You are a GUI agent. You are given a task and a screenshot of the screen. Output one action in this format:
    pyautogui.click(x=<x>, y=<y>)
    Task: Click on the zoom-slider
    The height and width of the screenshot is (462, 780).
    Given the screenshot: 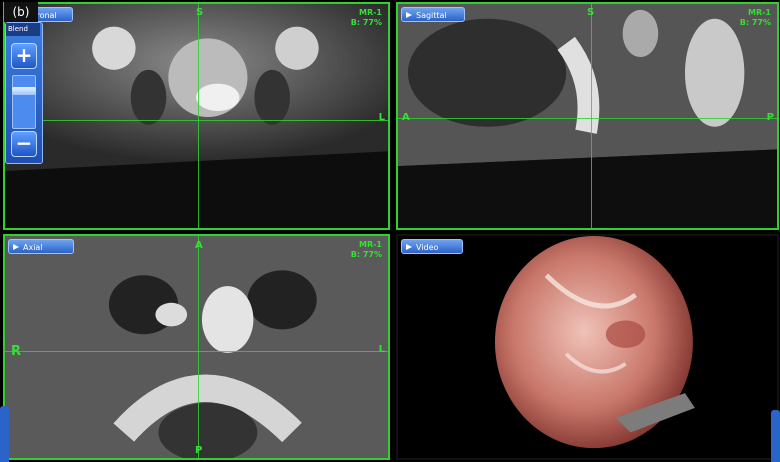 What is the action you would take?
    pyautogui.click(x=24, y=102)
    